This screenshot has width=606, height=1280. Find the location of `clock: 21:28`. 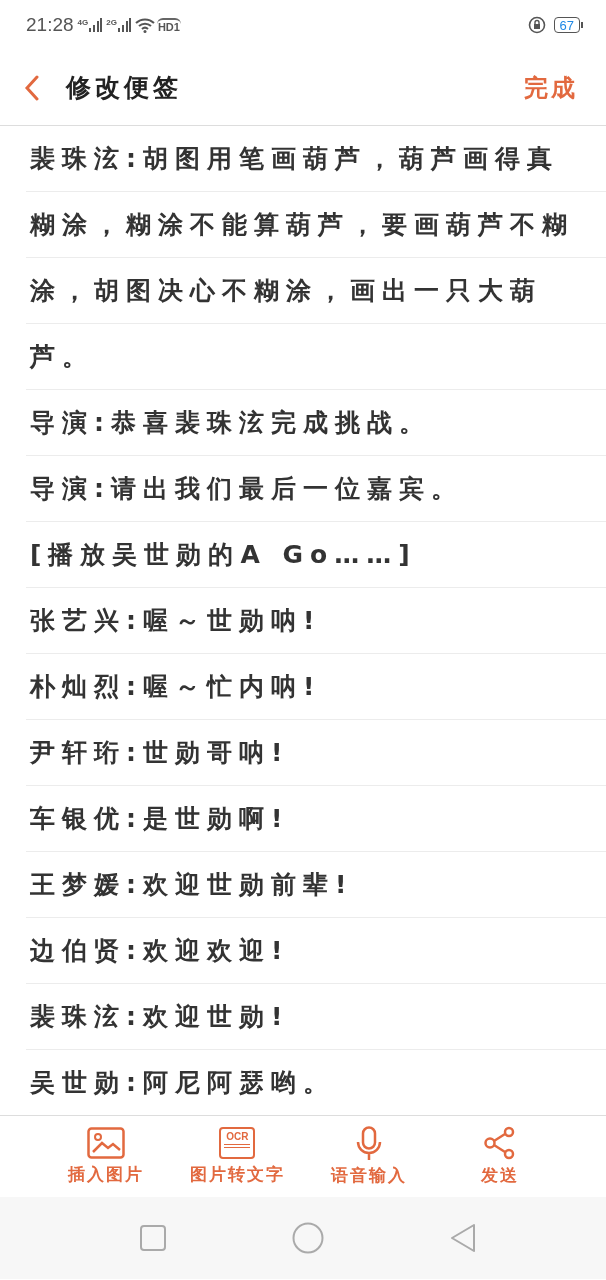

clock: 21:28 is located at coordinates (50, 25).